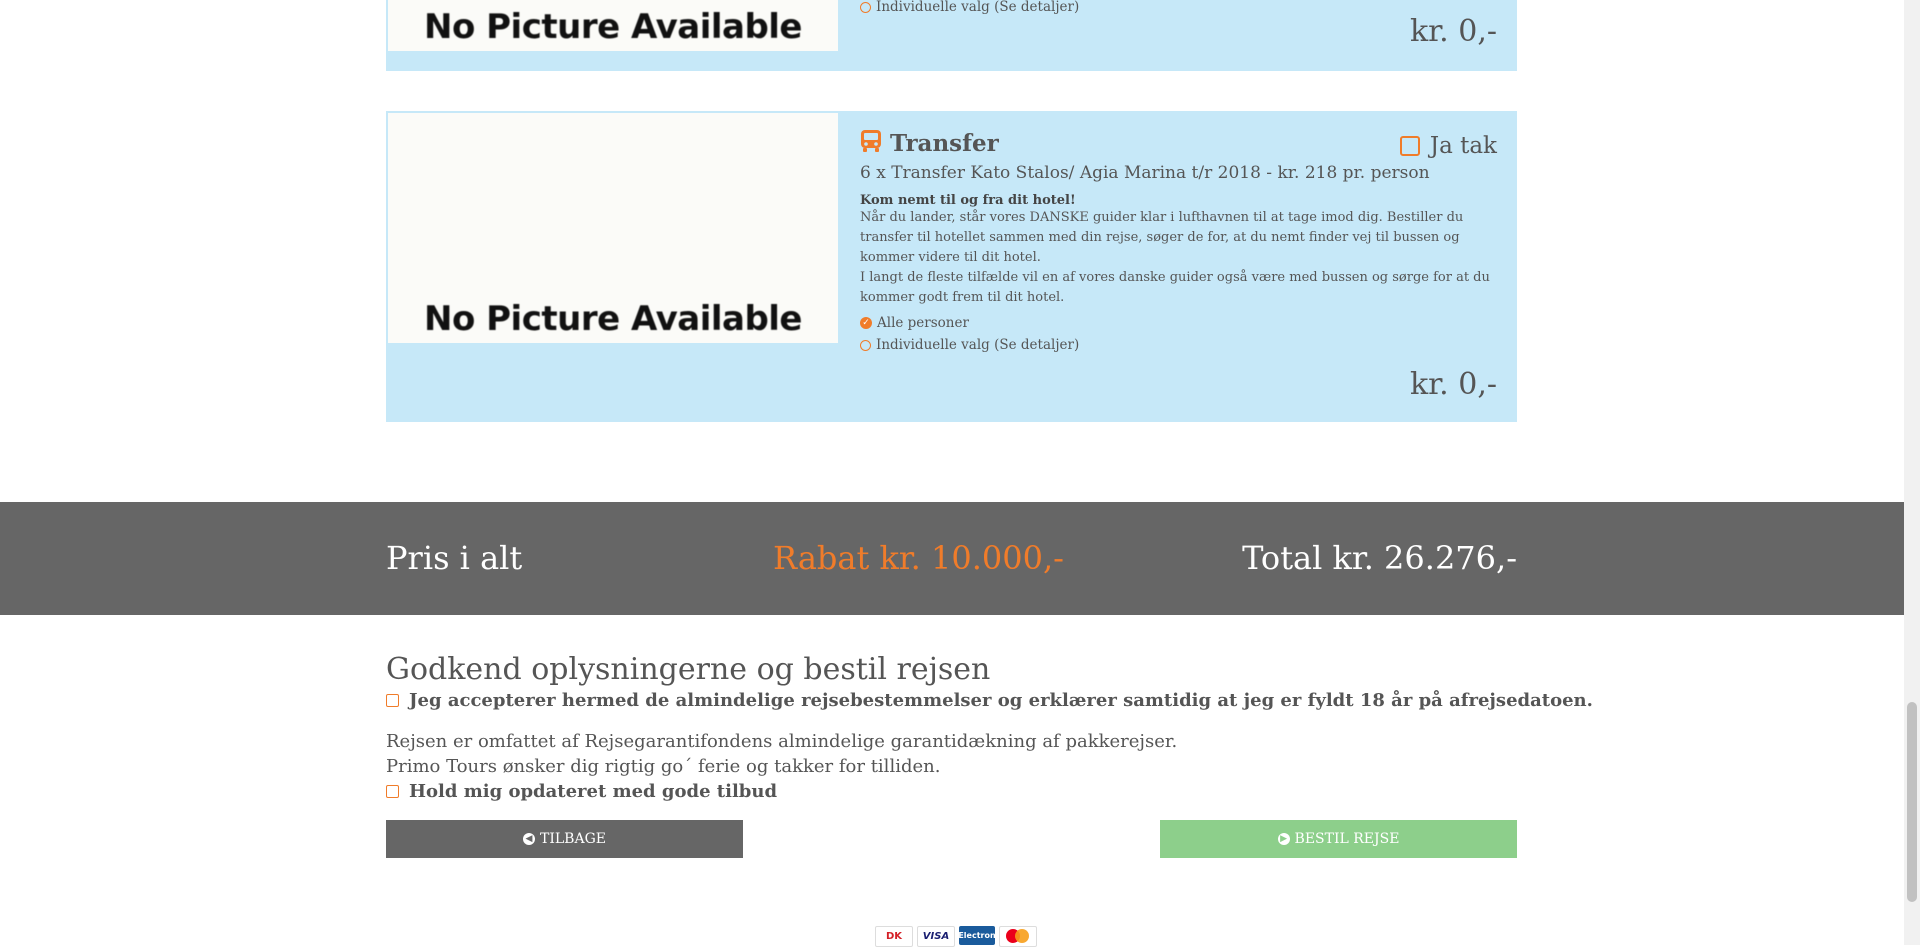 This screenshot has width=1920, height=947. What do you see at coordinates (936, 936) in the screenshot?
I see `visa-logo: VISA` at bounding box center [936, 936].